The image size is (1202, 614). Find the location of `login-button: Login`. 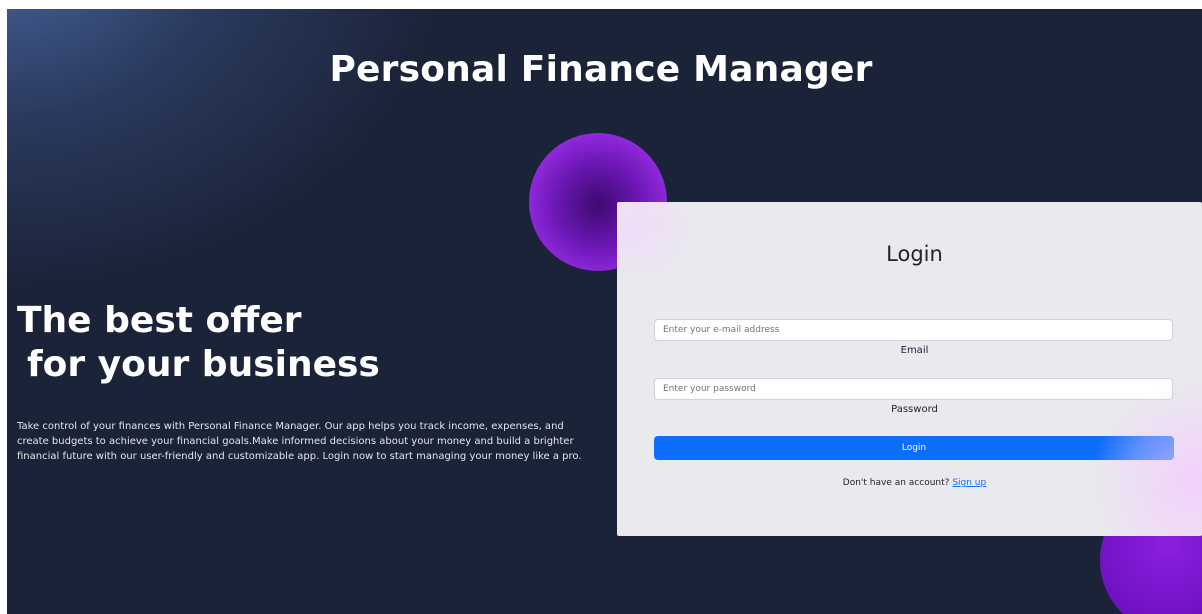

login-button: Login is located at coordinates (914, 448).